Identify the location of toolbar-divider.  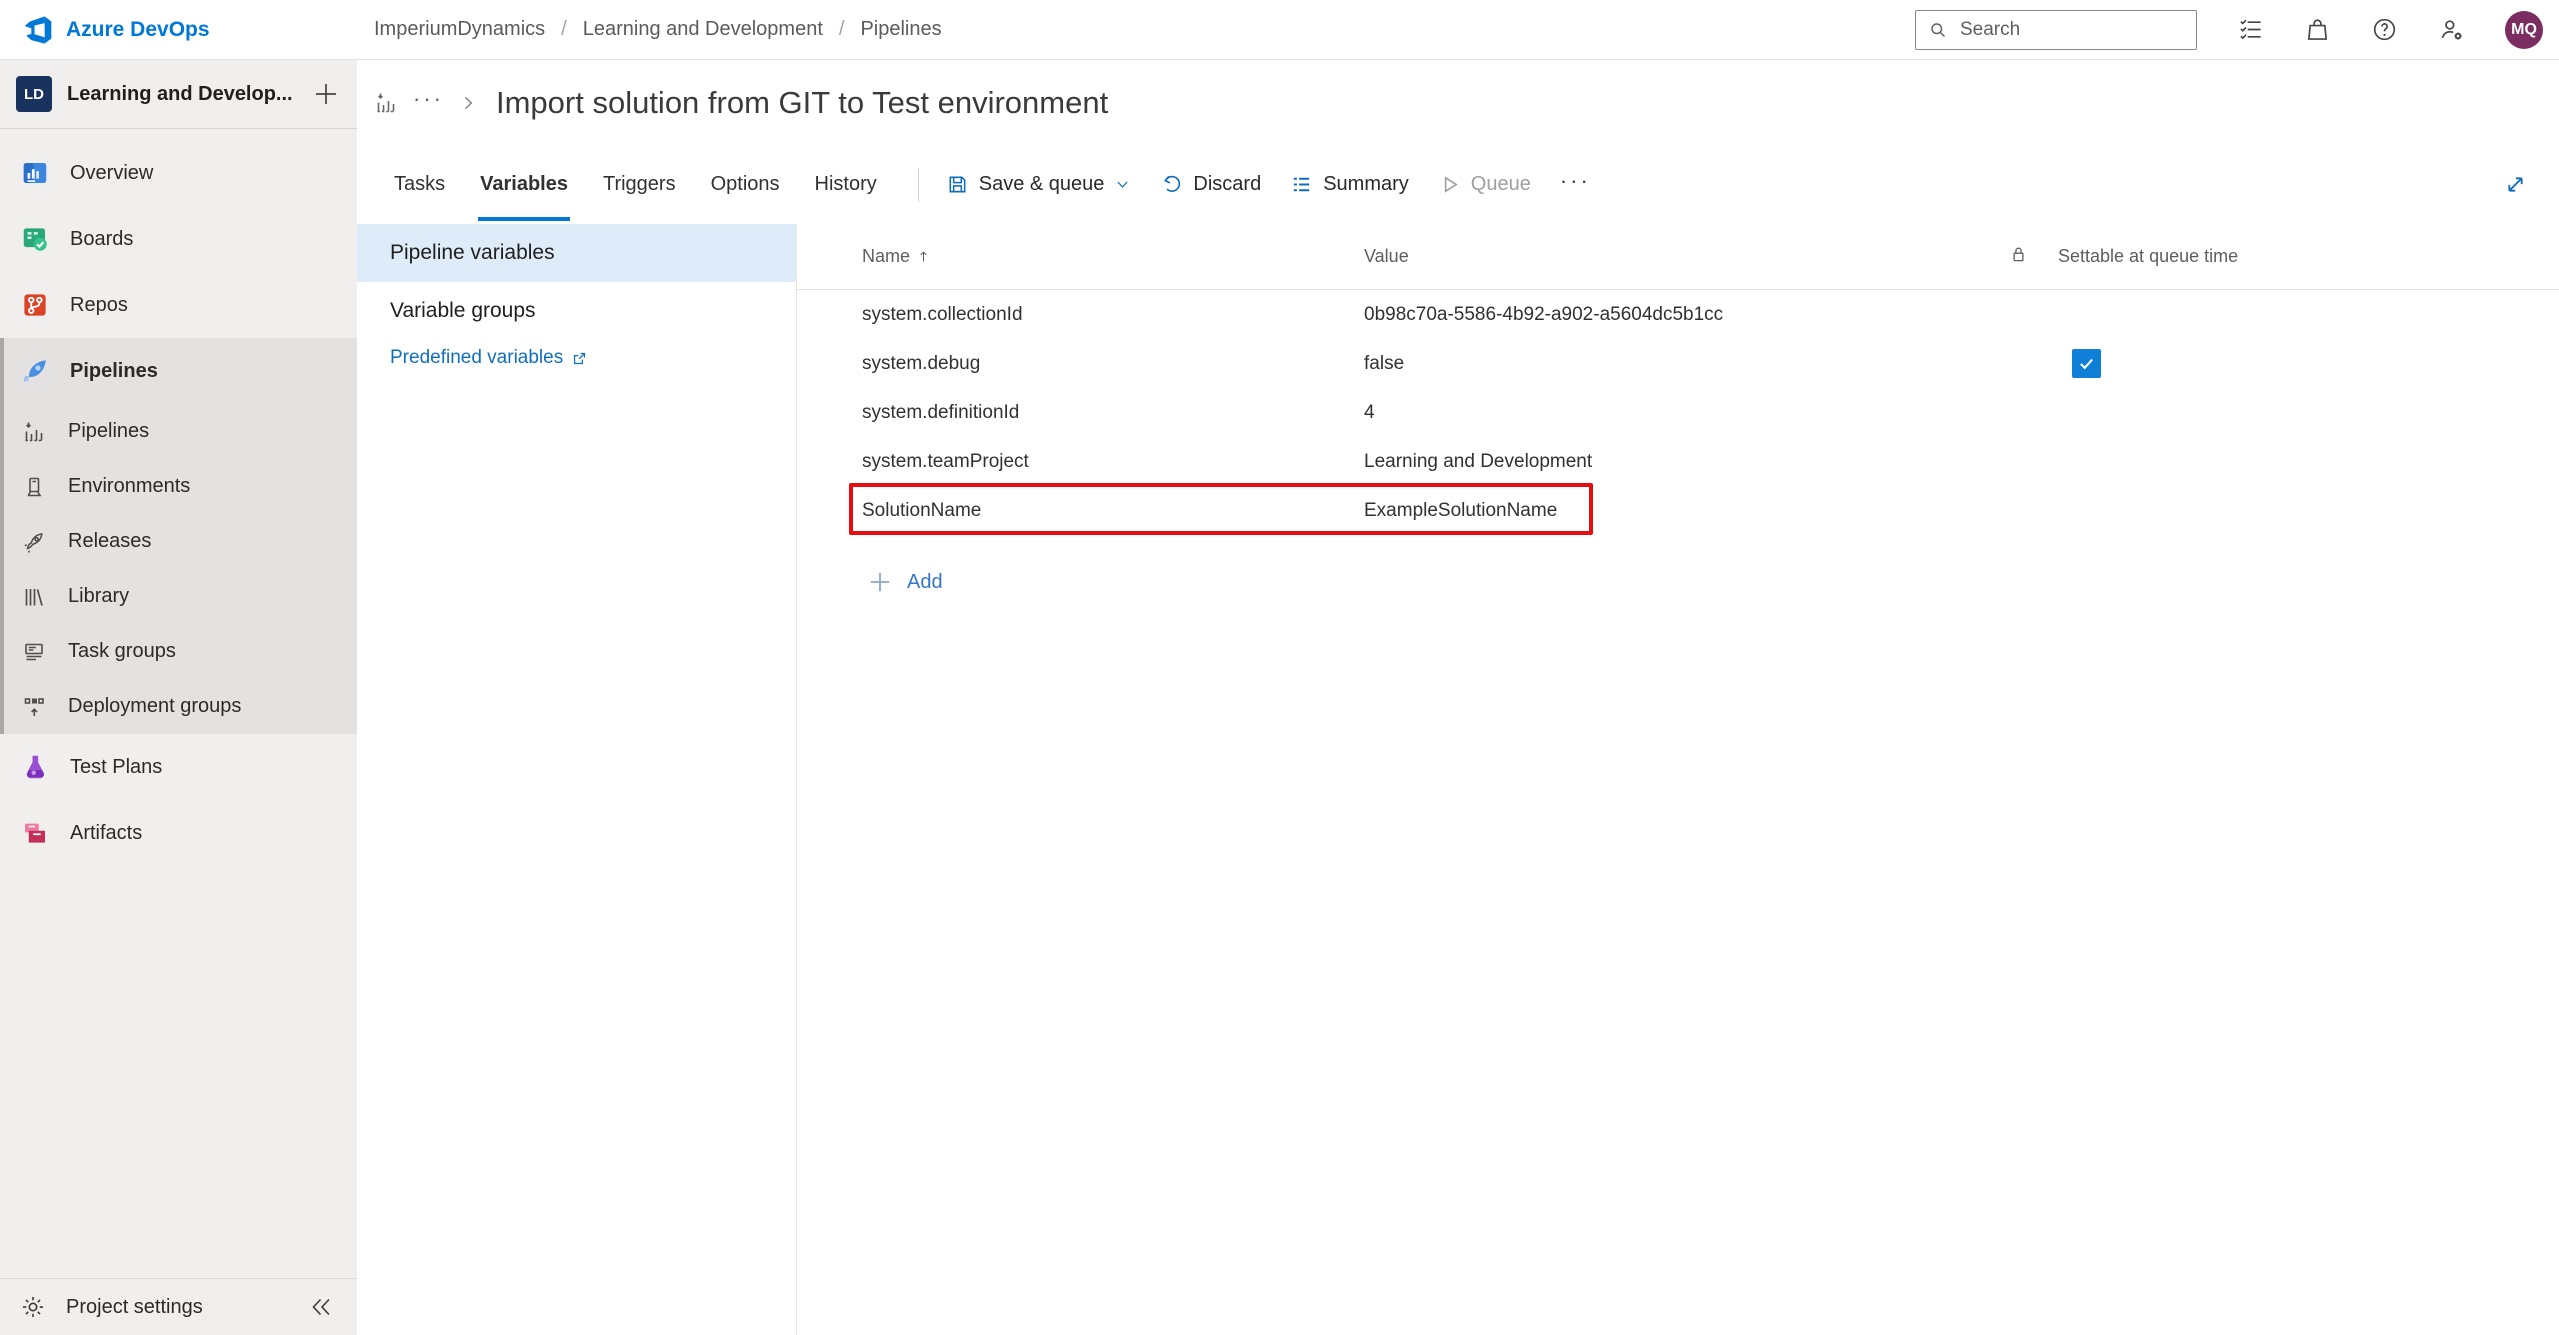
(918, 184).